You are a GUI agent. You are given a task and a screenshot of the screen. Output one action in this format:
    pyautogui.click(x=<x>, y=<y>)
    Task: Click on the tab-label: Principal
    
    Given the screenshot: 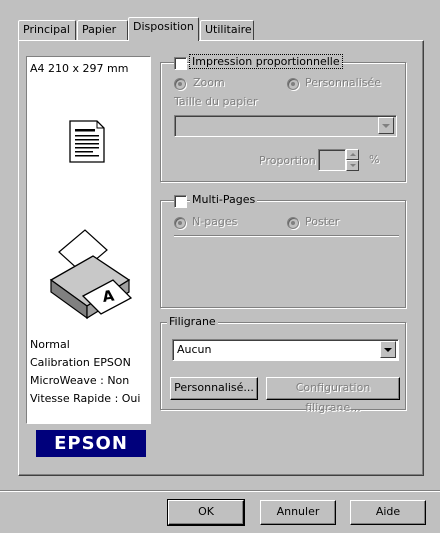 What is the action you would take?
    pyautogui.click(x=46, y=29)
    